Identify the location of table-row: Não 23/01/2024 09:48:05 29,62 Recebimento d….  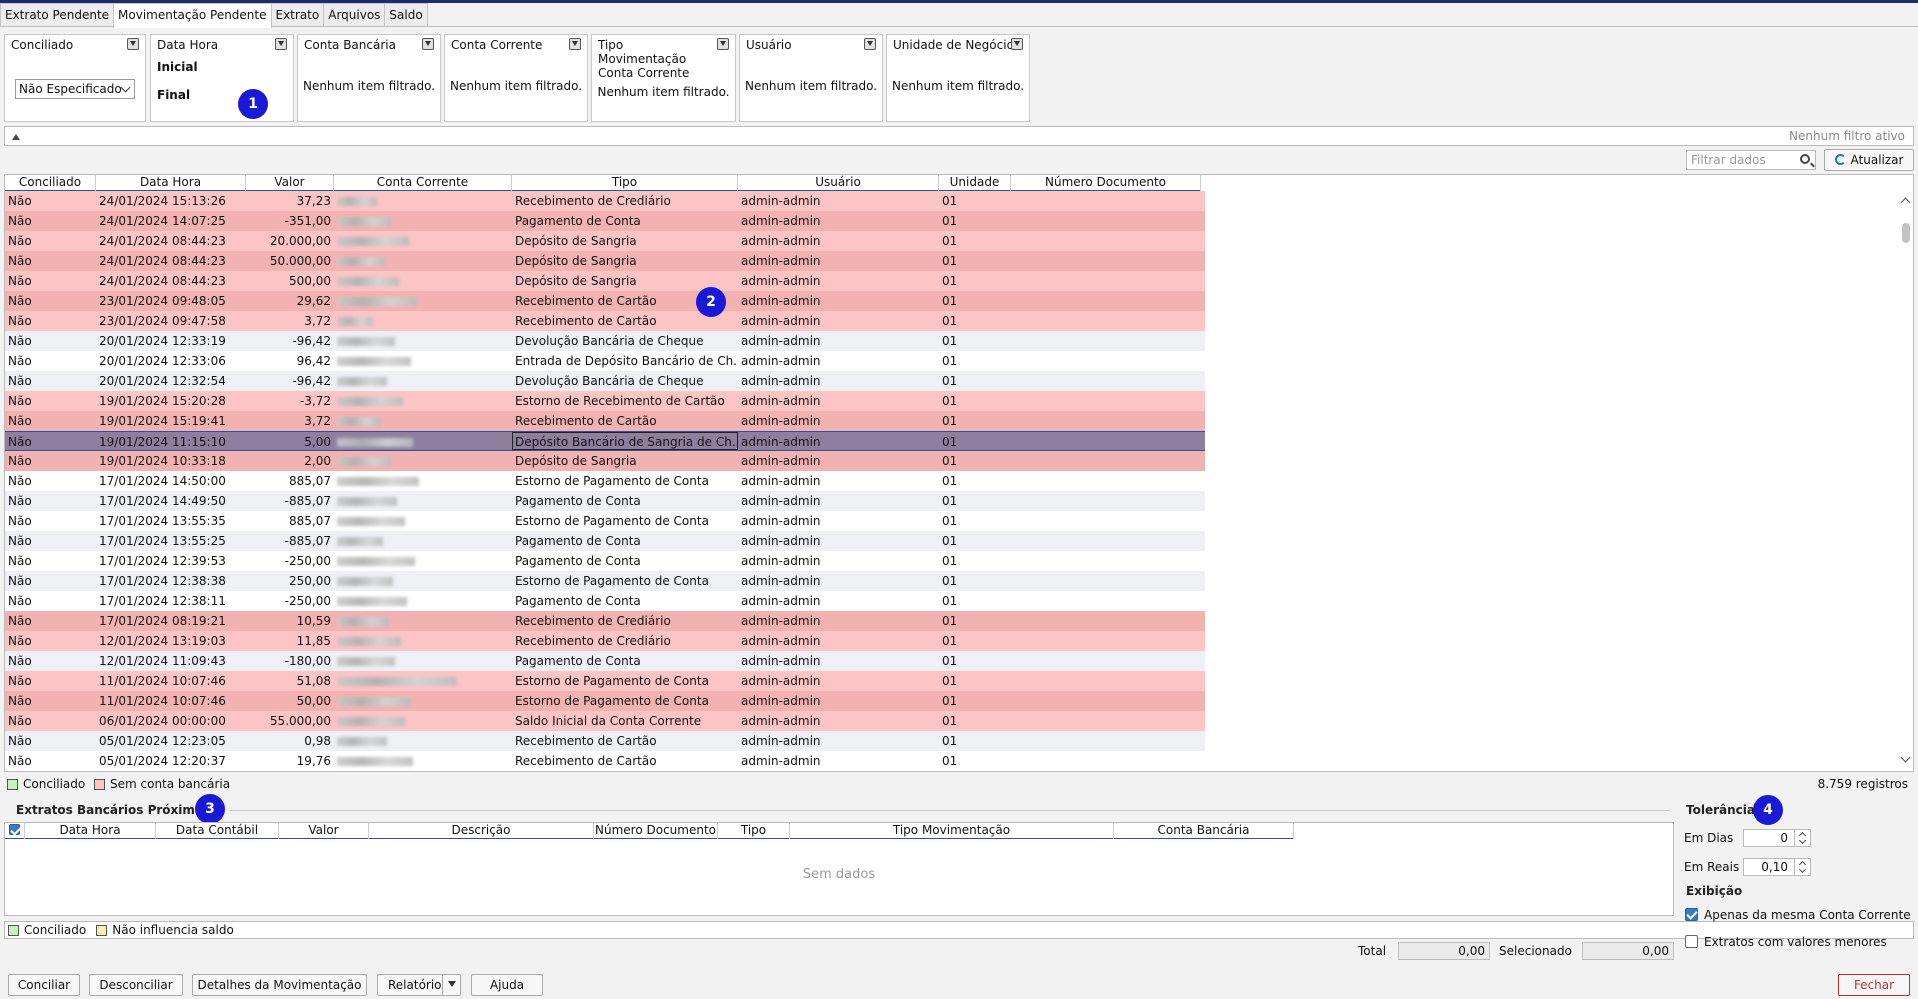
(605, 301).